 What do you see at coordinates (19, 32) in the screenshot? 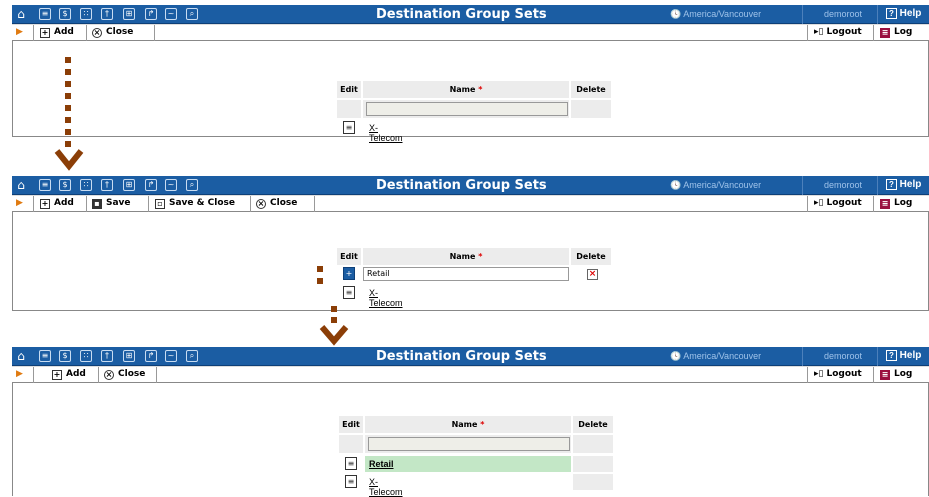
I see `play-icon: ▶` at bounding box center [19, 32].